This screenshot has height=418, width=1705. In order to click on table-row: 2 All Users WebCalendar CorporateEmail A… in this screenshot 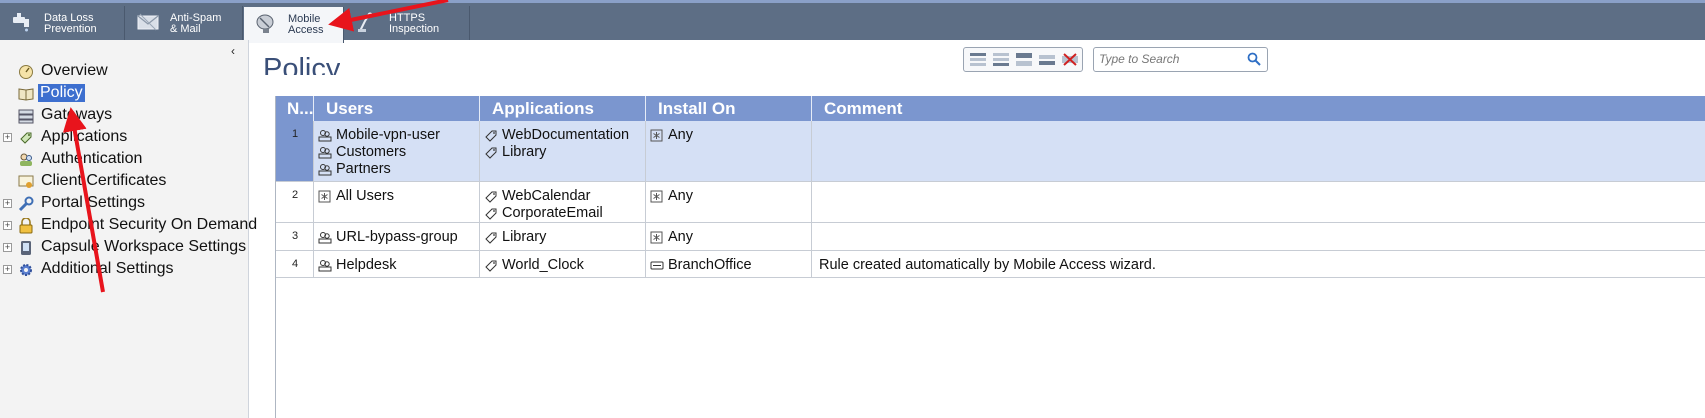, I will do `click(990, 202)`.